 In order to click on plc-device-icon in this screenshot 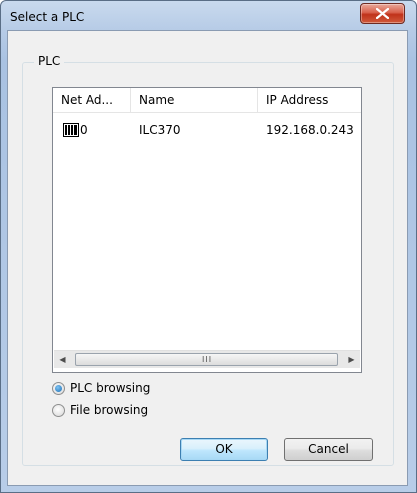, I will do `click(71, 130)`.